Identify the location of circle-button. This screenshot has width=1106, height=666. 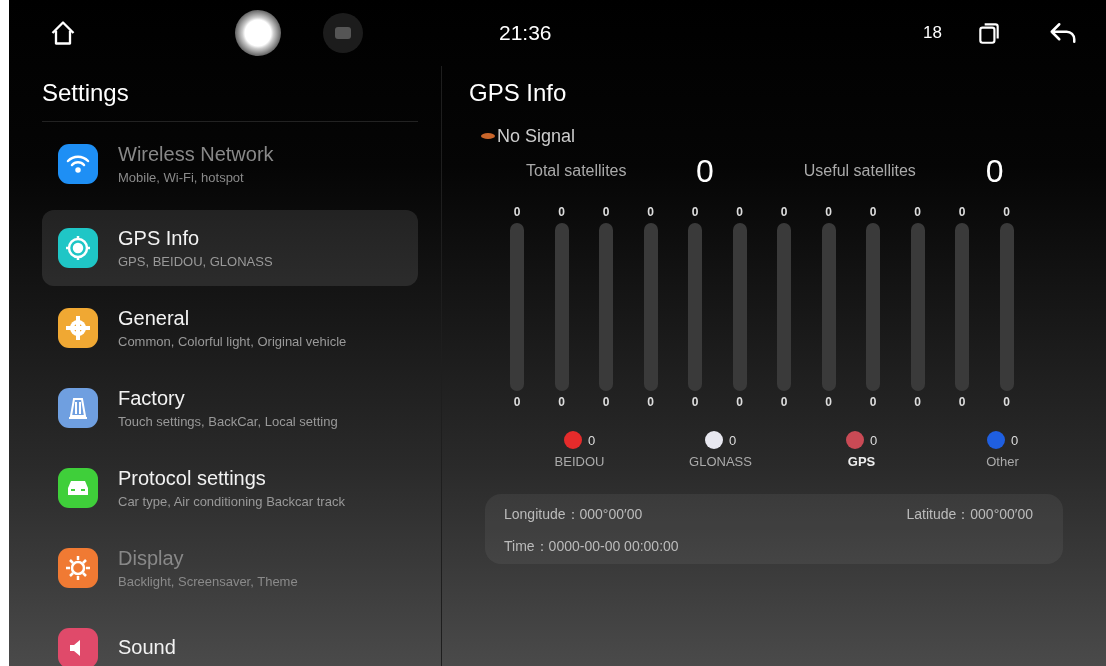
(258, 33).